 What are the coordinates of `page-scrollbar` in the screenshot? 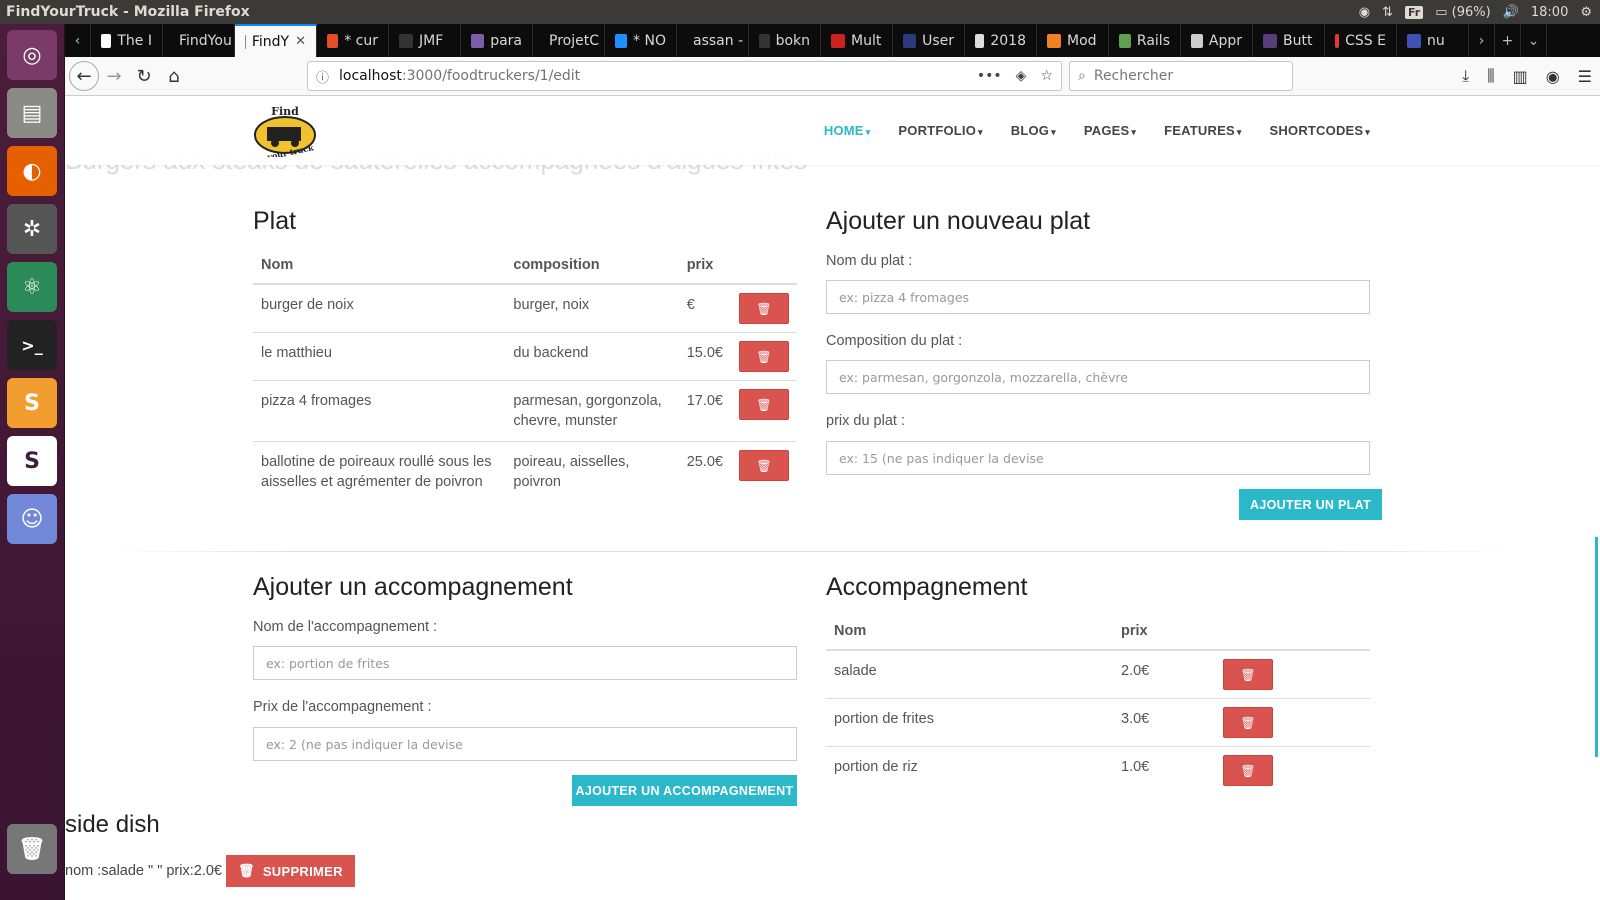 It's located at (1596, 647).